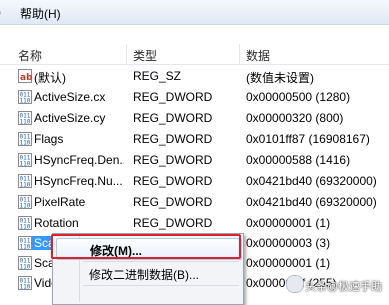  Describe the element at coordinates (0, 12) in the screenshot. I see `menu-view: )` at that location.